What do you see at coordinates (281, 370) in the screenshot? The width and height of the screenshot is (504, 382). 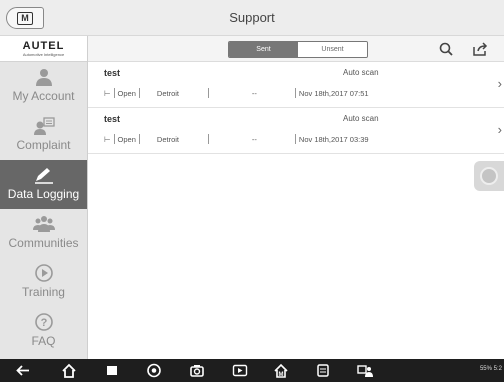 I see `autel-home-icon: M` at bounding box center [281, 370].